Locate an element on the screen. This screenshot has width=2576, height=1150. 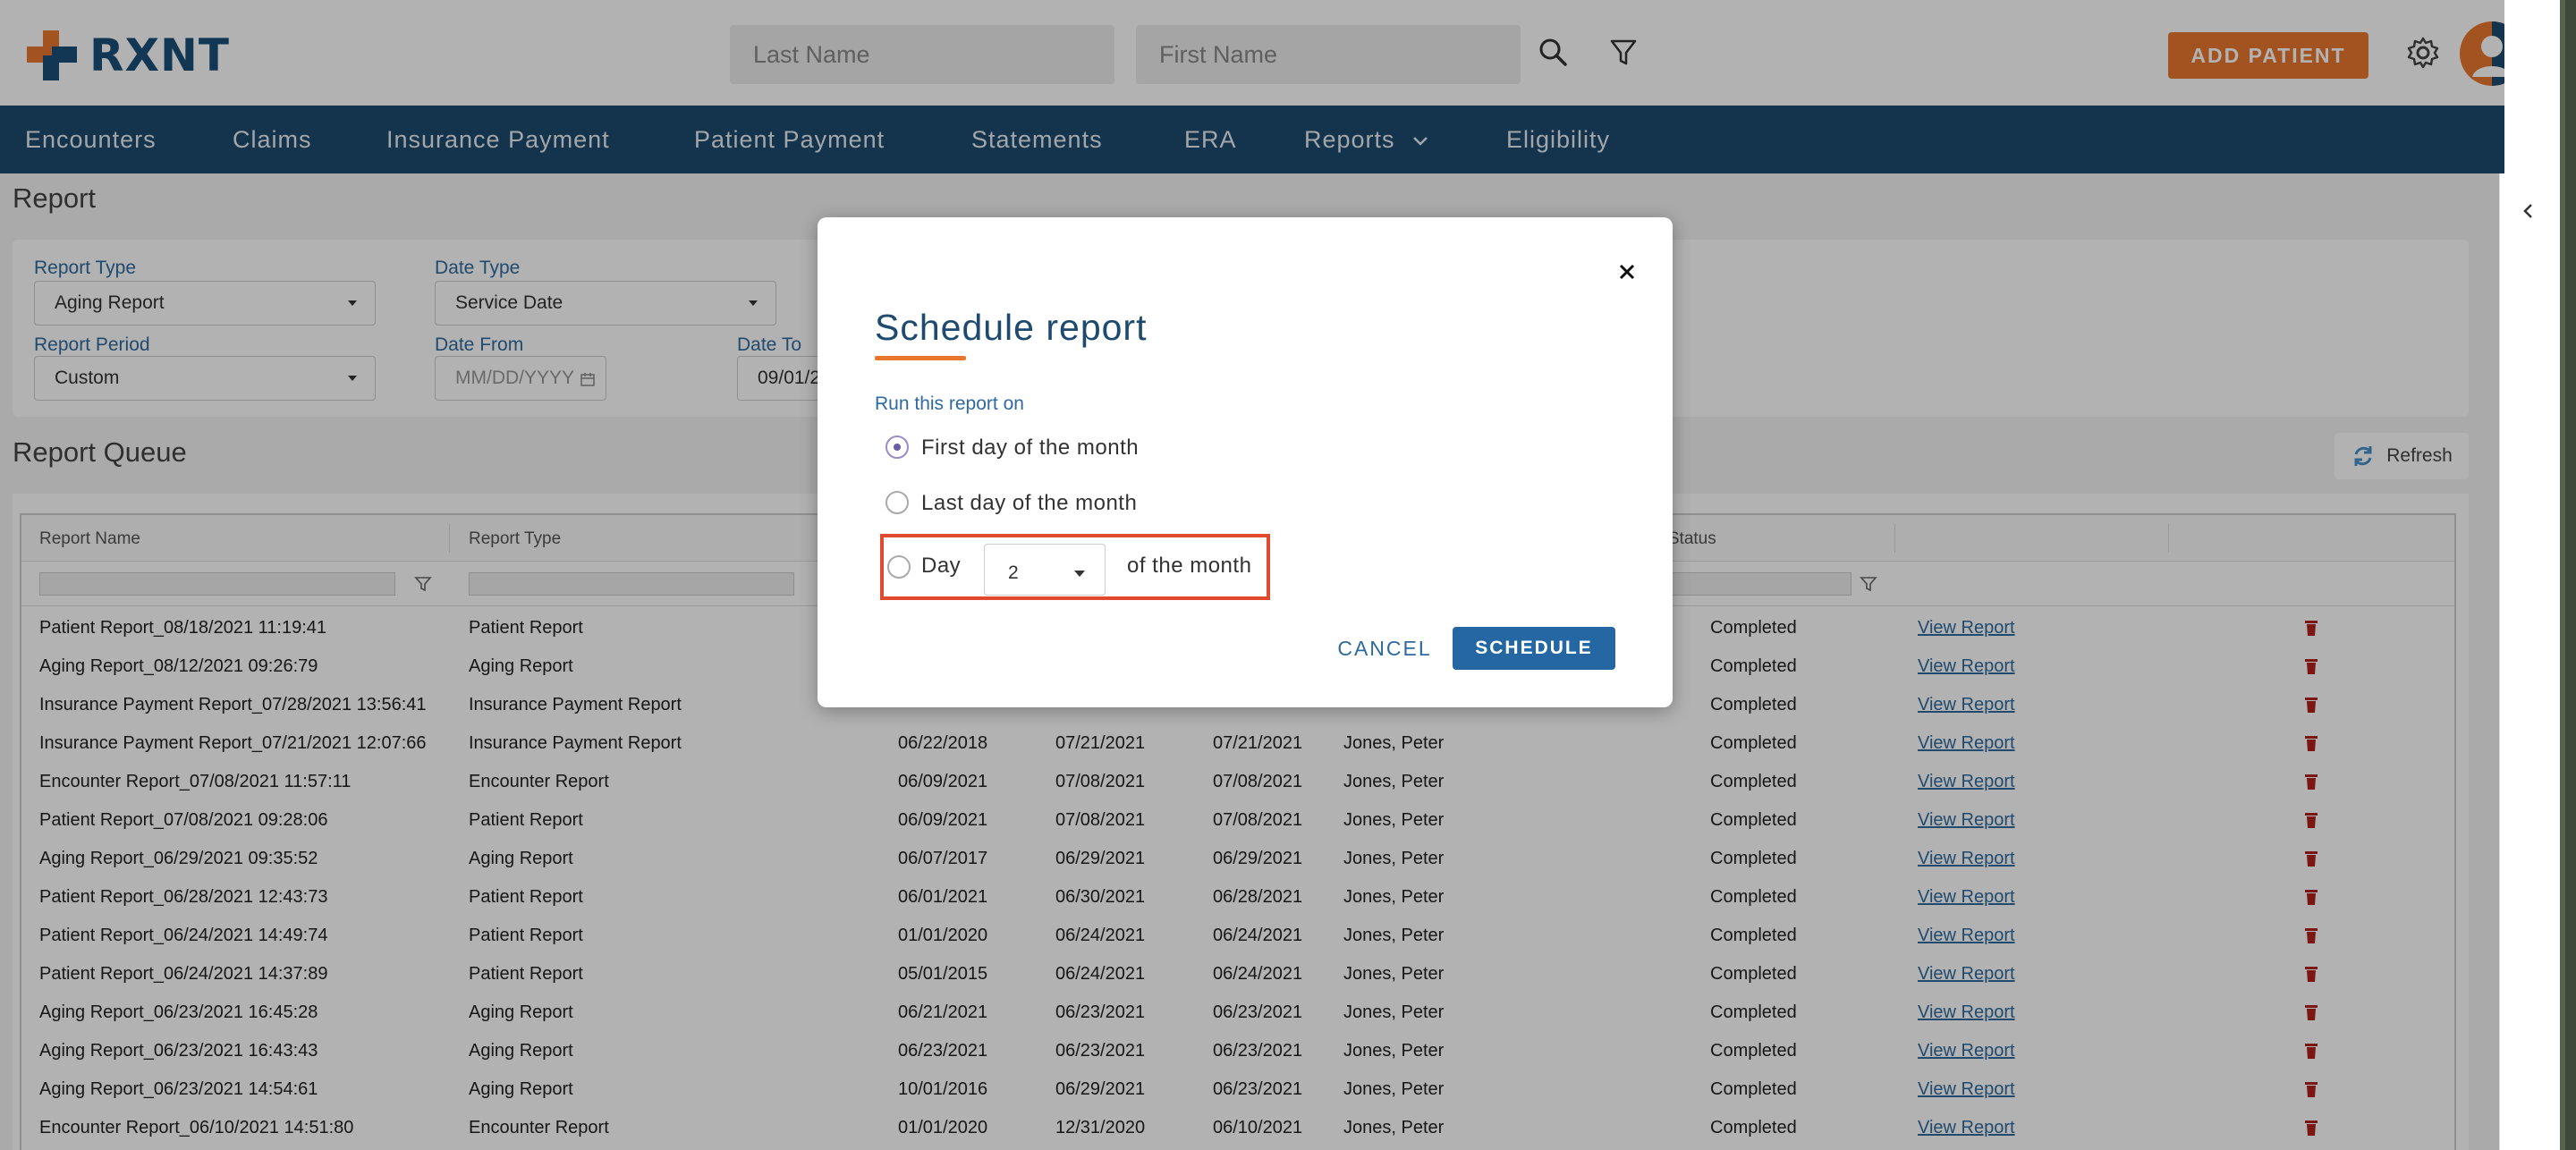
day-label: Day is located at coordinates (941, 566).